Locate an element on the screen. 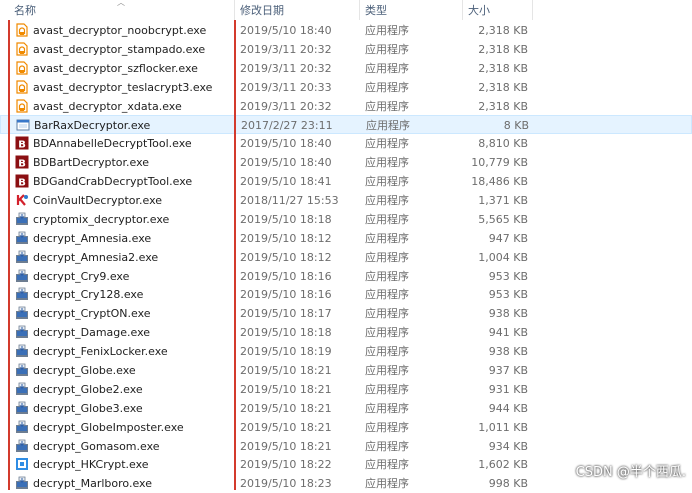 The image size is (692, 493). column-header-name: 名称 is located at coordinates (25, 10).